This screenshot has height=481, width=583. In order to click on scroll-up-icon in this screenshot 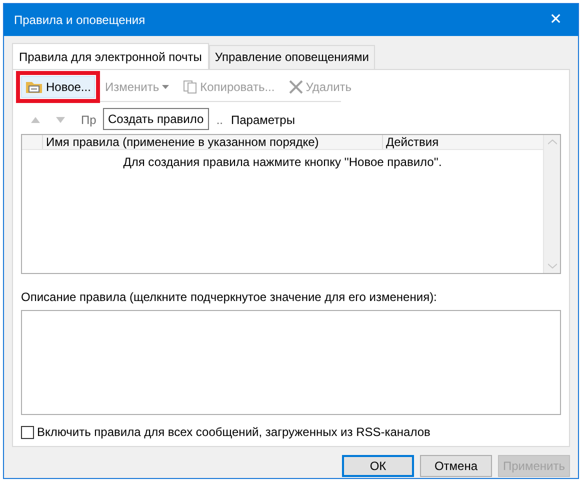, I will do `click(552, 142)`.